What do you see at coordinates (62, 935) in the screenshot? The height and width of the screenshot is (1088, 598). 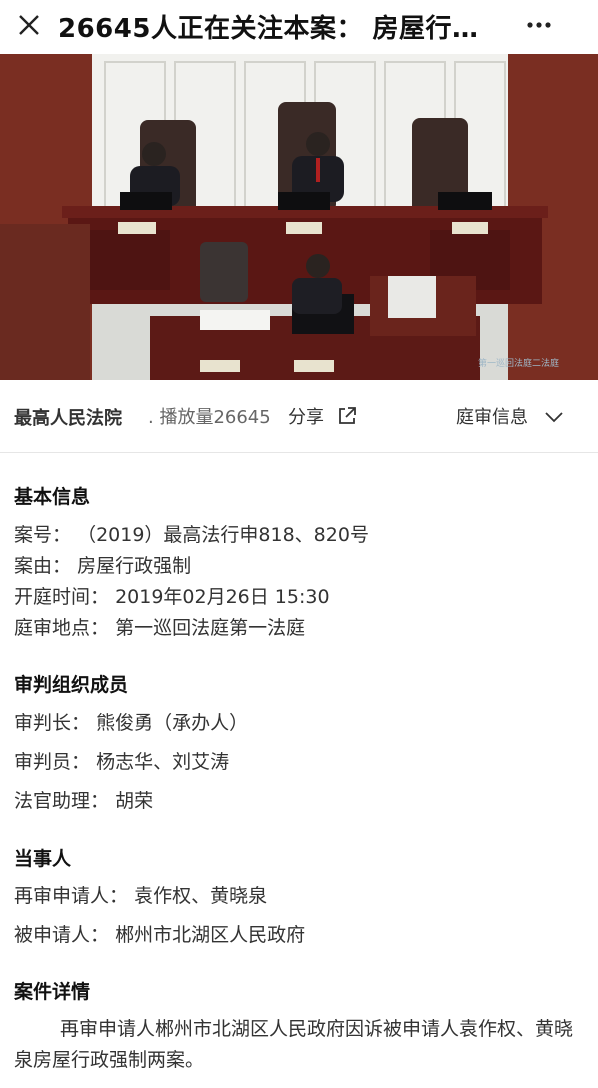 I see `respondent-label: 被申请人：` at bounding box center [62, 935].